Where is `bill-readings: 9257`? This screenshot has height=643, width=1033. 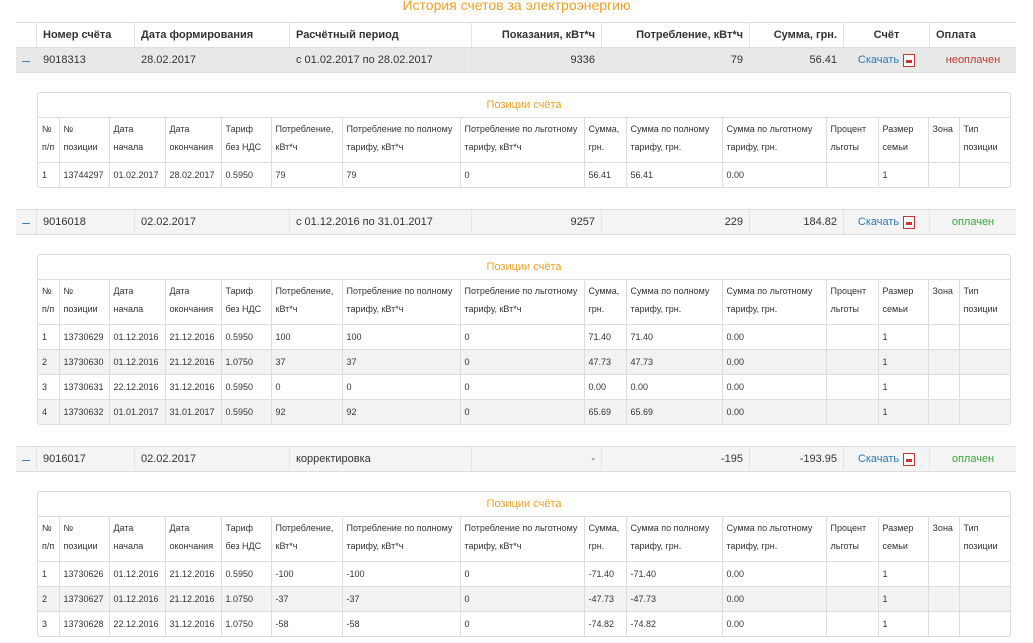 bill-readings: 9257 is located at coordinates (536, 222).